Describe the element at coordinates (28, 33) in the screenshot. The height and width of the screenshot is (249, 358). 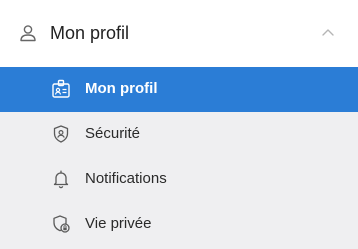
I see `user-icon` at that location.